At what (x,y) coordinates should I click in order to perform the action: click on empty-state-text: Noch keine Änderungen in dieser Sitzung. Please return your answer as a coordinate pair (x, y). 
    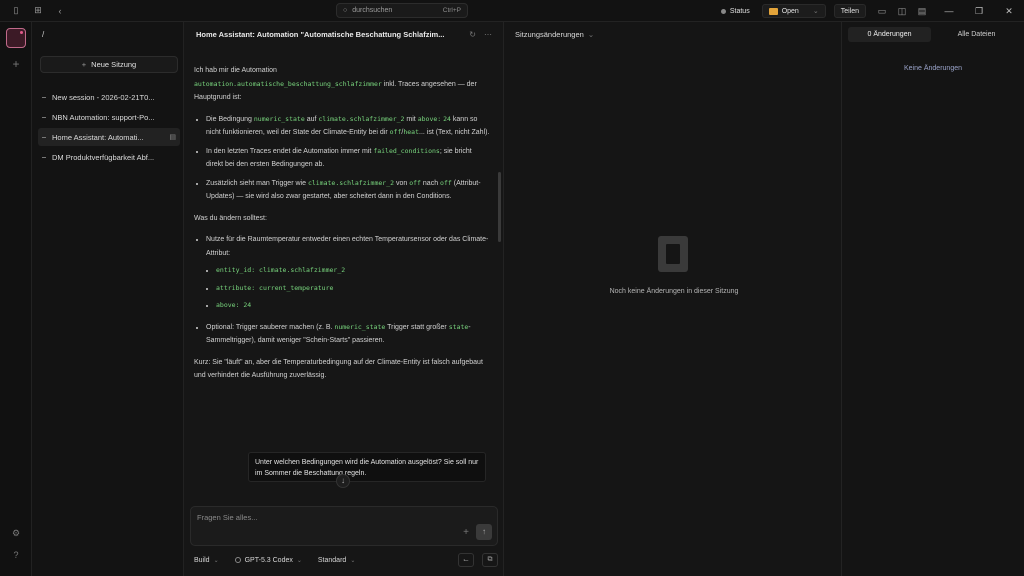
    Looking at the image, I should click on (674, 291).